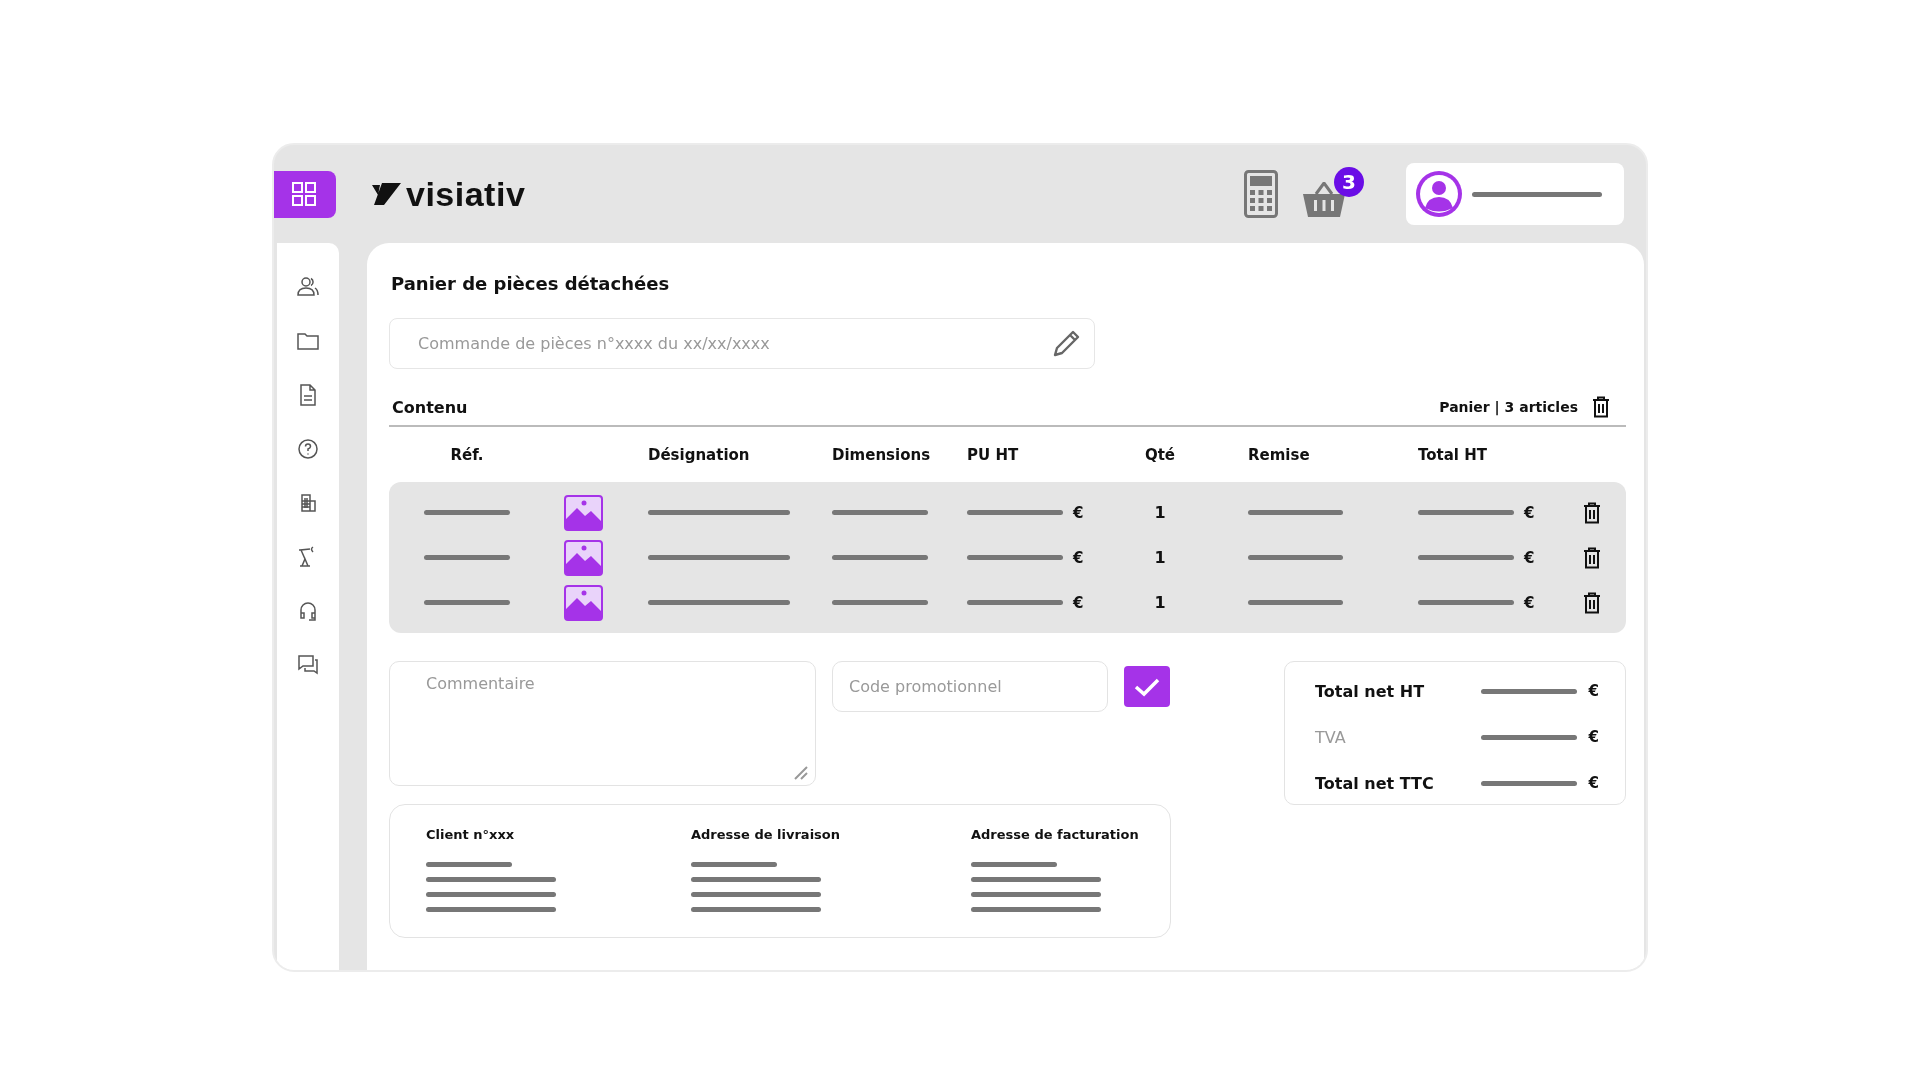 The image size is (1920, 1080). I want to click on help-icon, so click(308, 449).